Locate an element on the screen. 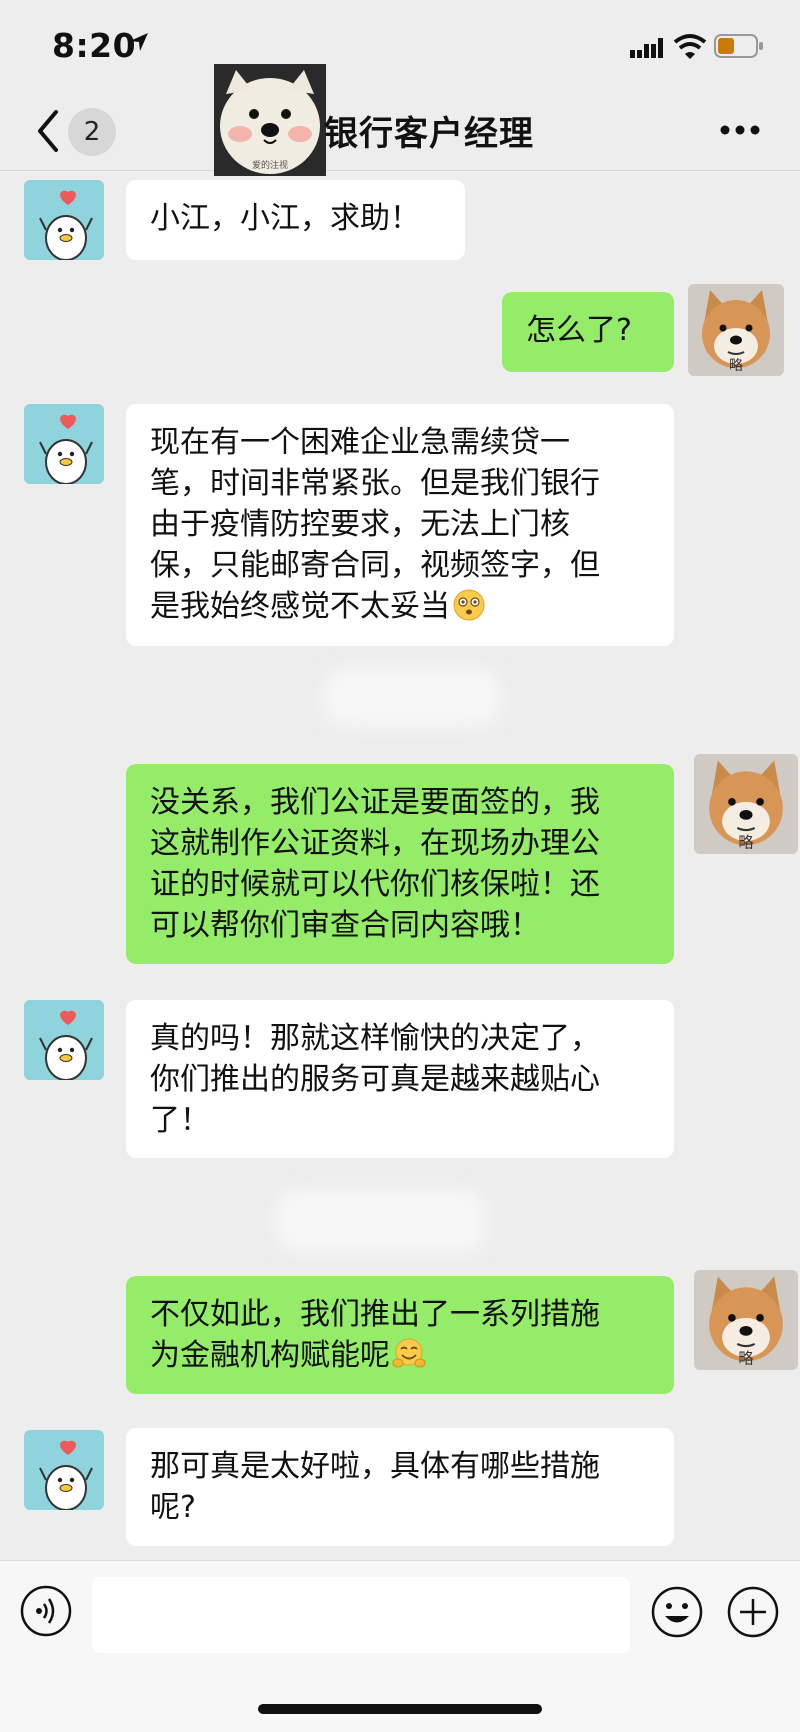 This screenshot has height=1732, width=800. chat-title: 银行客户经理 is located at coordinates (429, 134).